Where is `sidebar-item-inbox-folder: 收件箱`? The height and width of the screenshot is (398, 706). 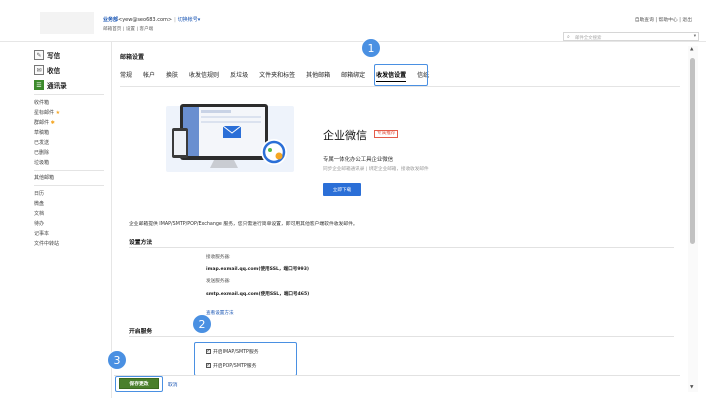
sidebar-item-inbox-folder: 收件箱 is located at coordinates (41, 102).